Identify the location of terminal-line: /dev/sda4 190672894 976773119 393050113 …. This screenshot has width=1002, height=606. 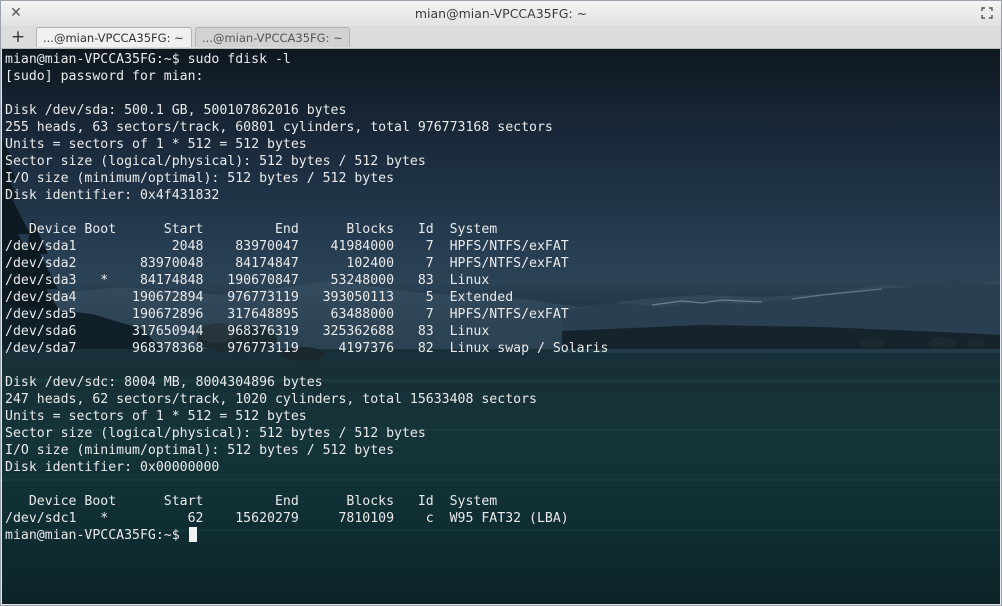
(259, 297).